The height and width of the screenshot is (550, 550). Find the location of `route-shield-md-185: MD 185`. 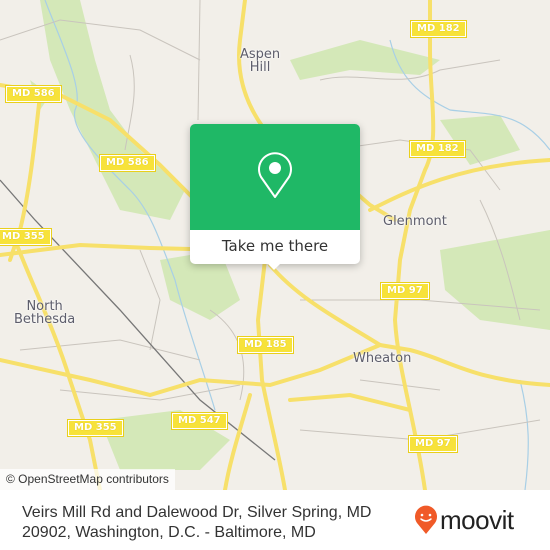

route-shield-md-185: MD 185 is located at coordinates (265, 345).